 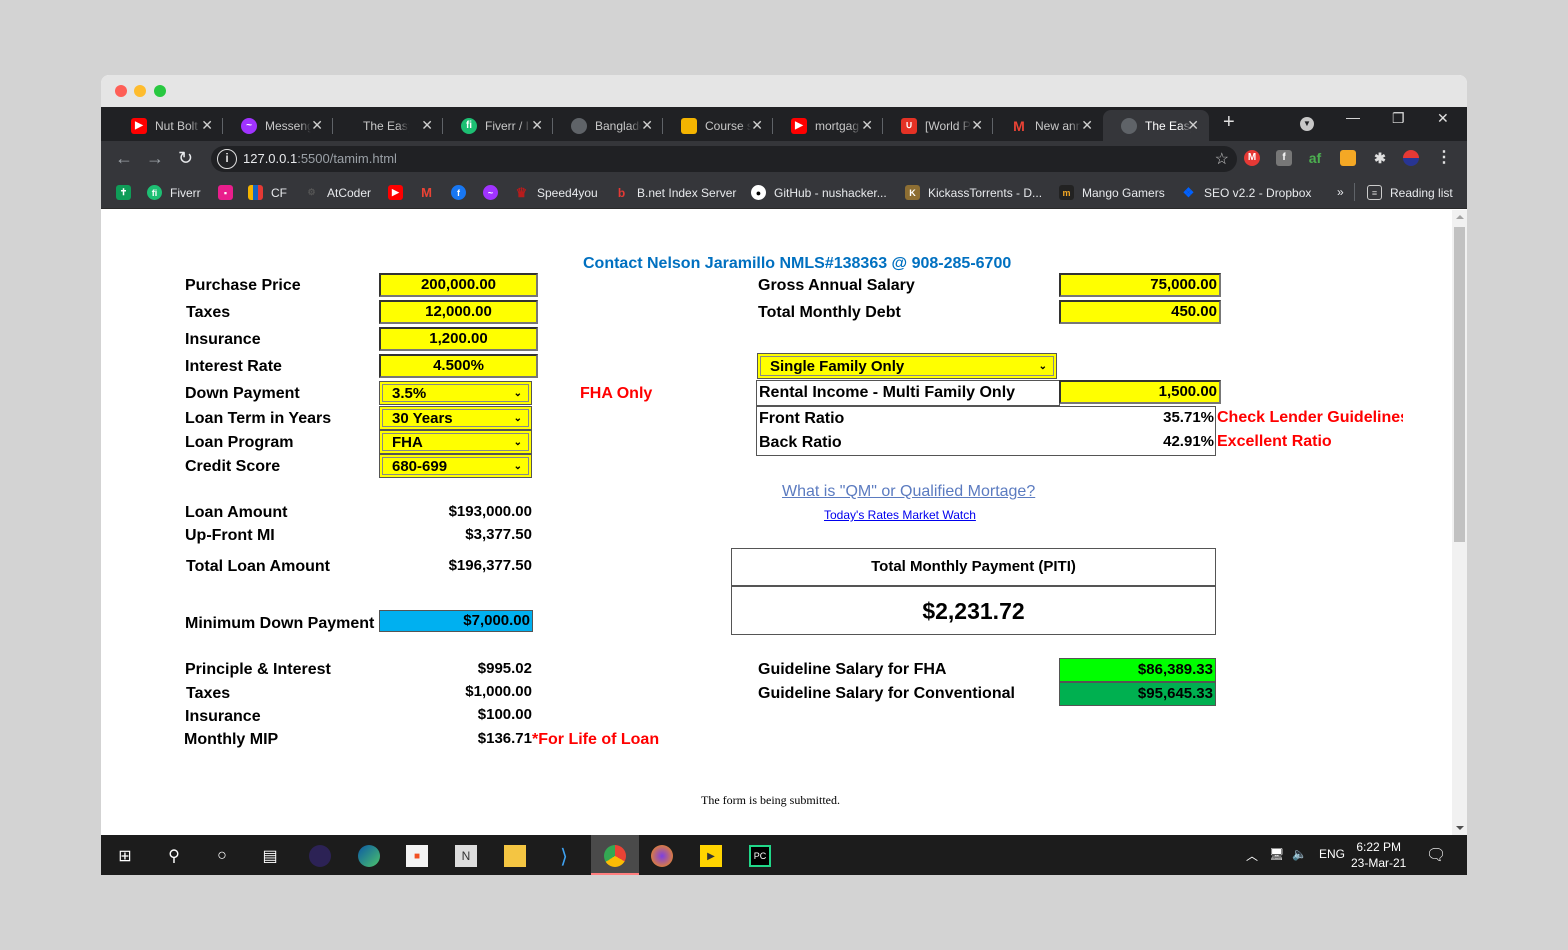 I want to click on loan-term-select: 30 Years ⌄, so click(x=455, y=418).